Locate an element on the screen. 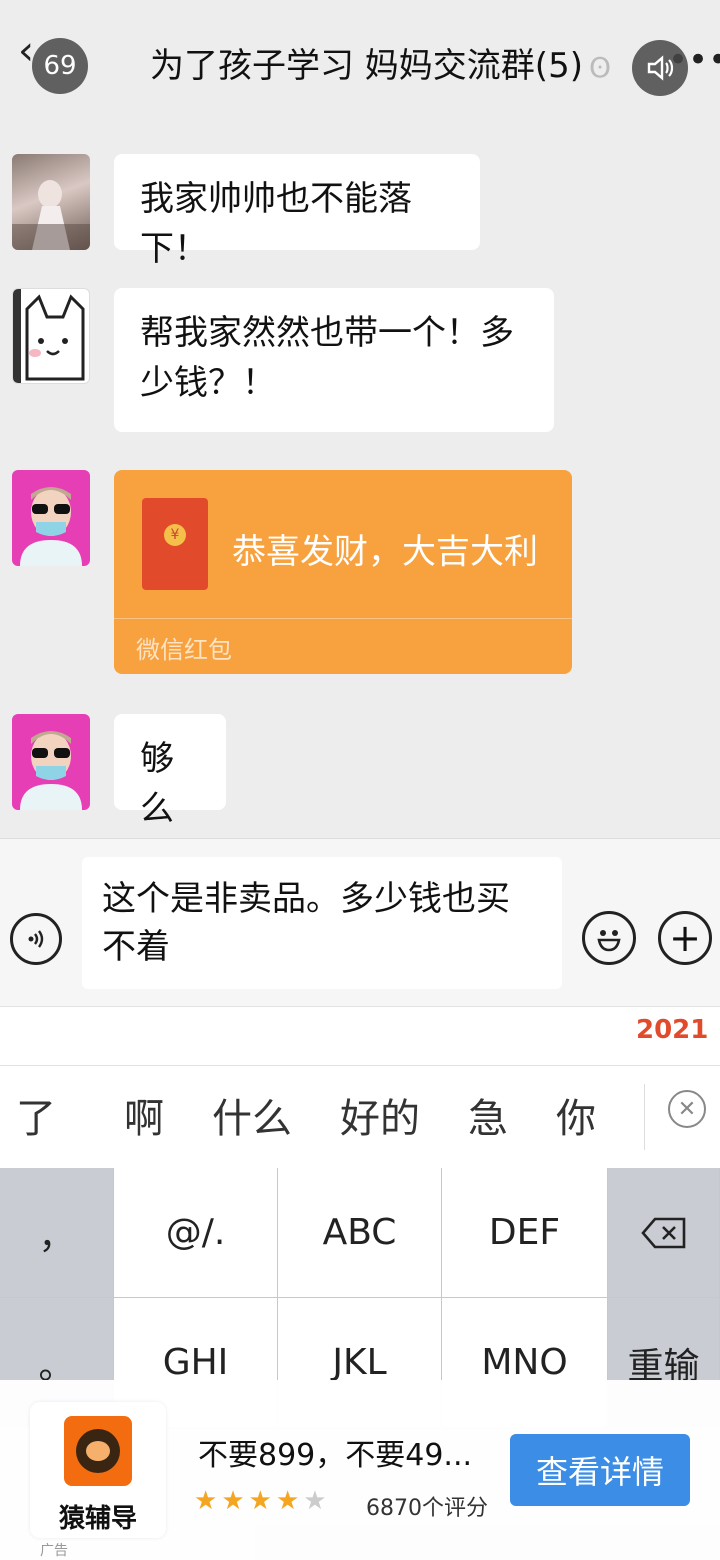  key-symbols: @/. is located at coordinates (196, 1233).